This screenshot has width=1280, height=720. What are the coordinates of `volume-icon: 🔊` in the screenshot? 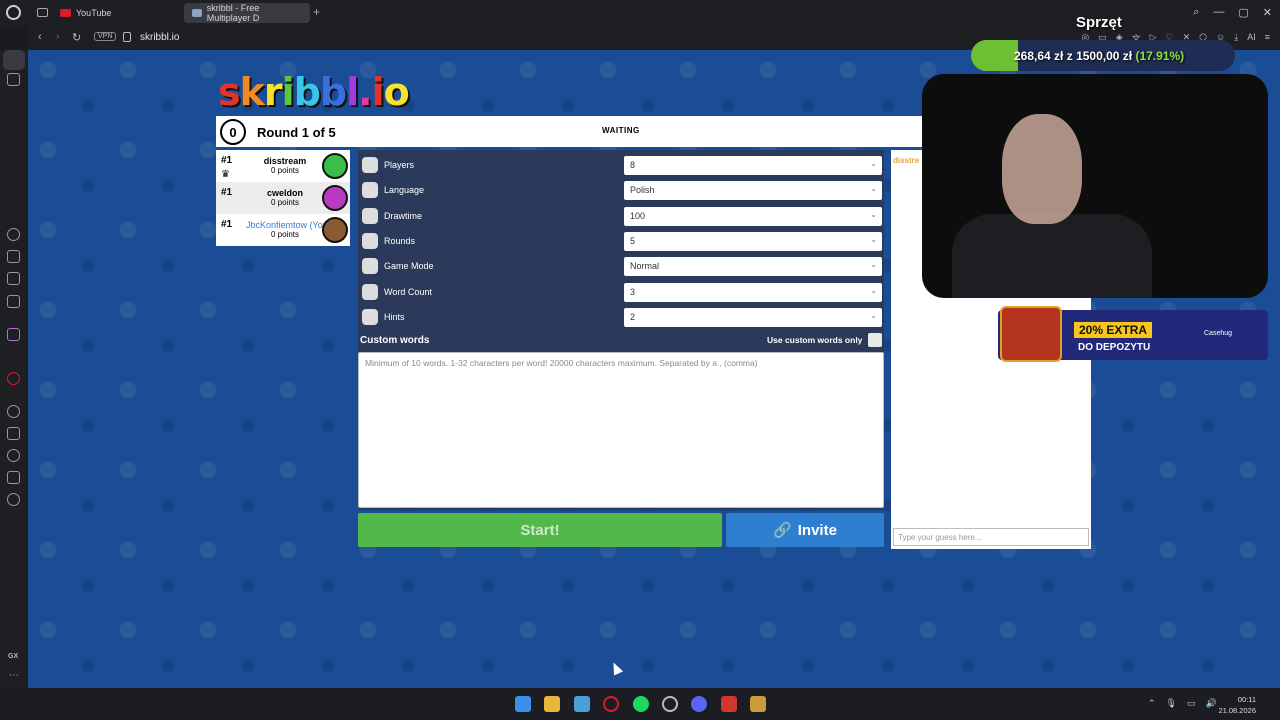 It's located at (1211, 703).